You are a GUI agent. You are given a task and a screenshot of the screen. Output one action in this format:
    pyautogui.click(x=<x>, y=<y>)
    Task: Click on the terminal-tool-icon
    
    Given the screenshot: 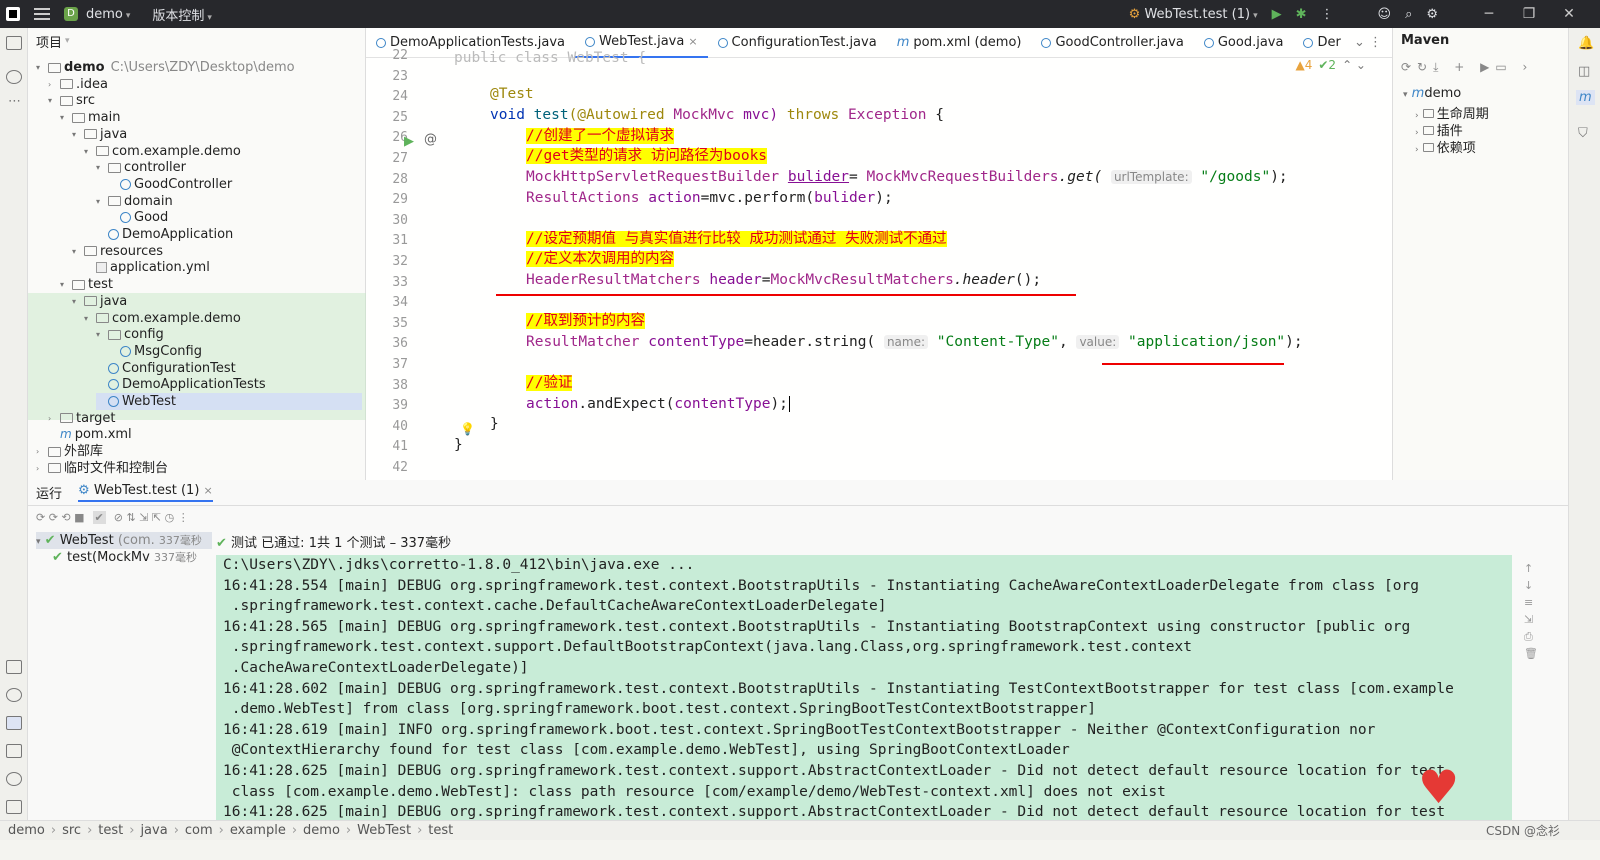 What is the action you would take?
    pyautogui.click(x=14, y=751)
    